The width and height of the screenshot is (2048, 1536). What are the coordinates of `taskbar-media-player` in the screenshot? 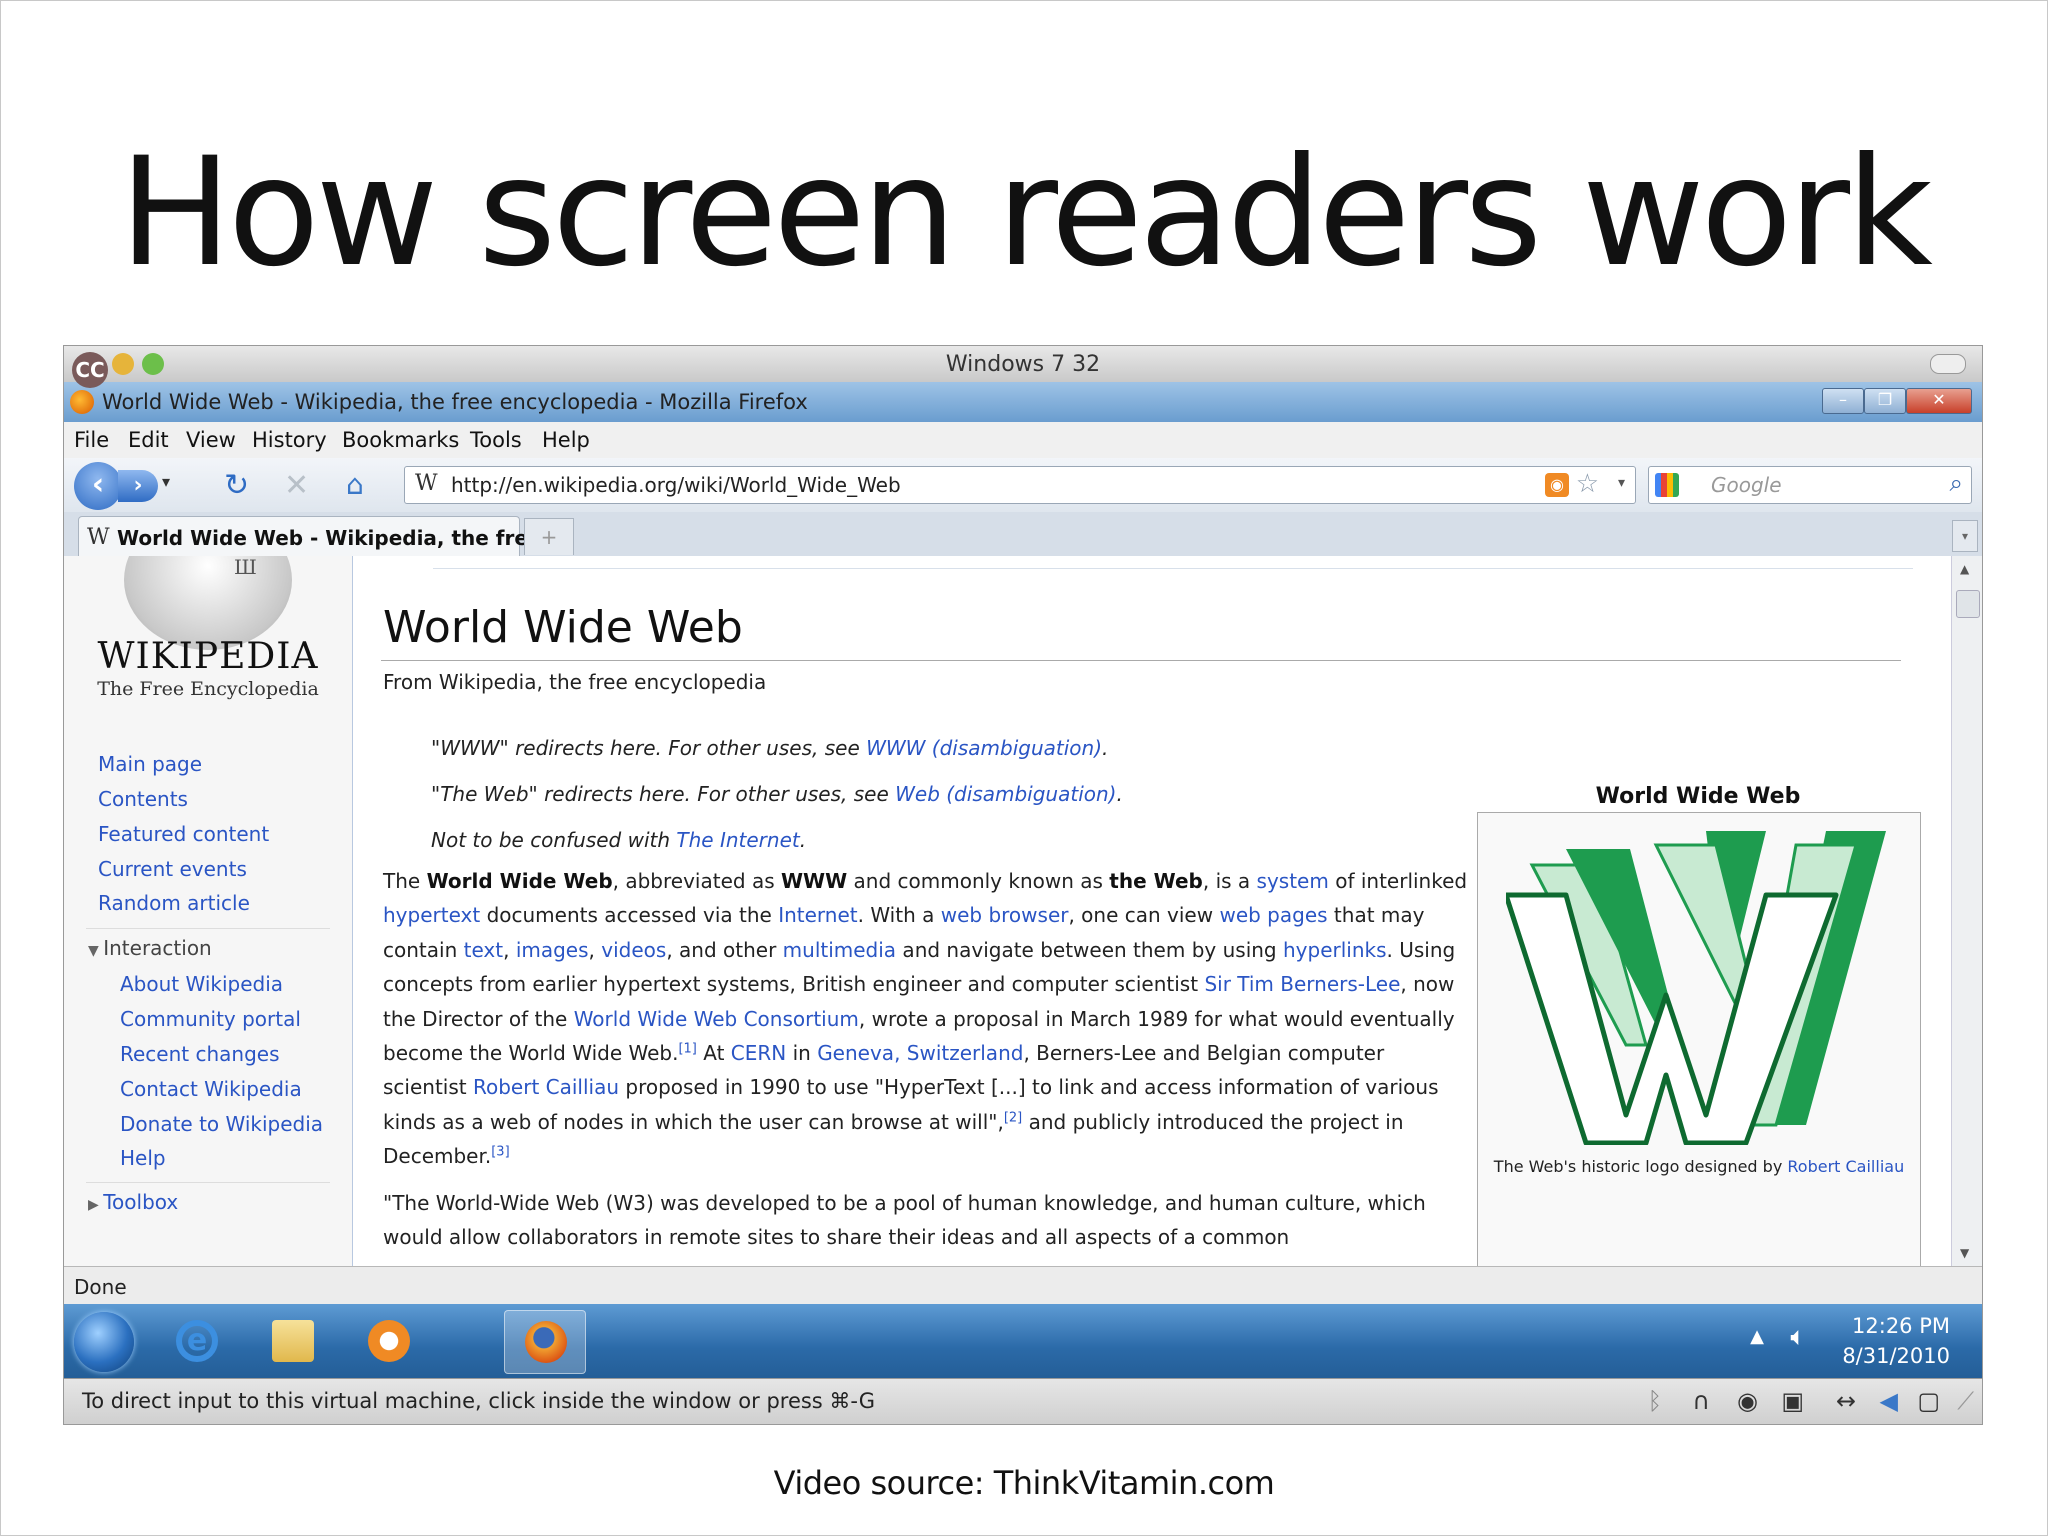 It's located at (388, 1341).